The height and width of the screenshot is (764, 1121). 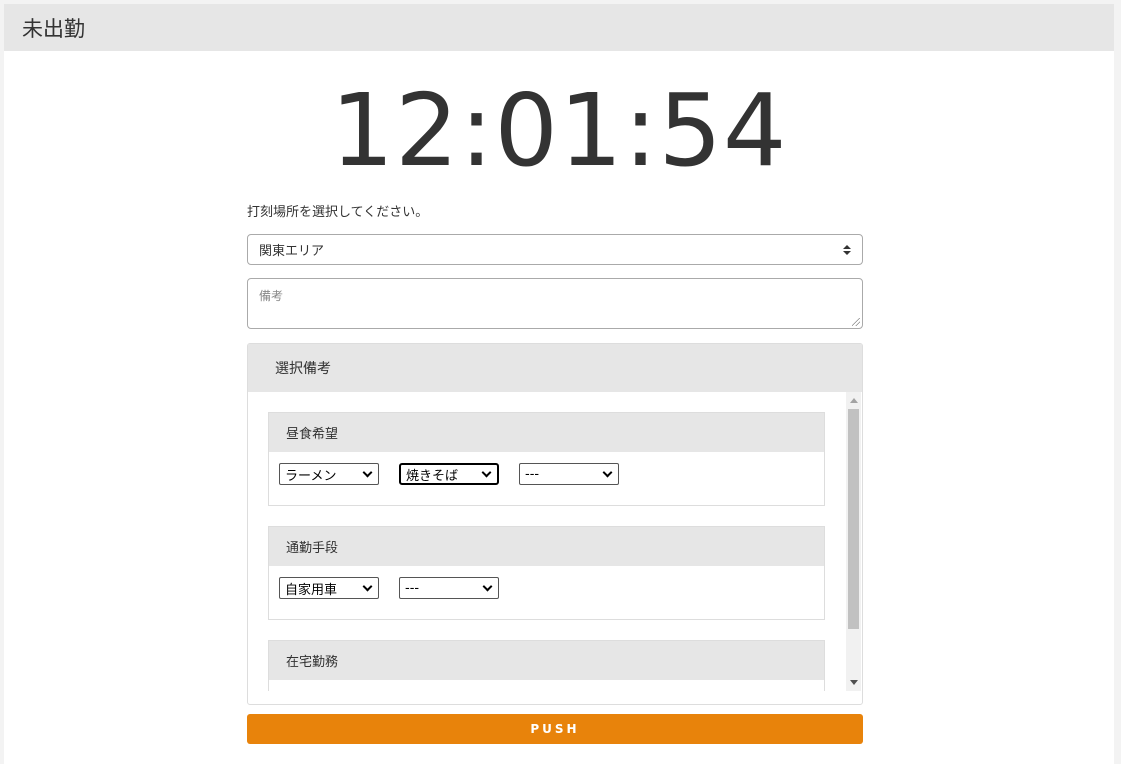 What do you see at coordinates (312, 662) in the screenshot?
I see `remote-work-group-title: 在宅勤務` at bounding box center [312, 662].